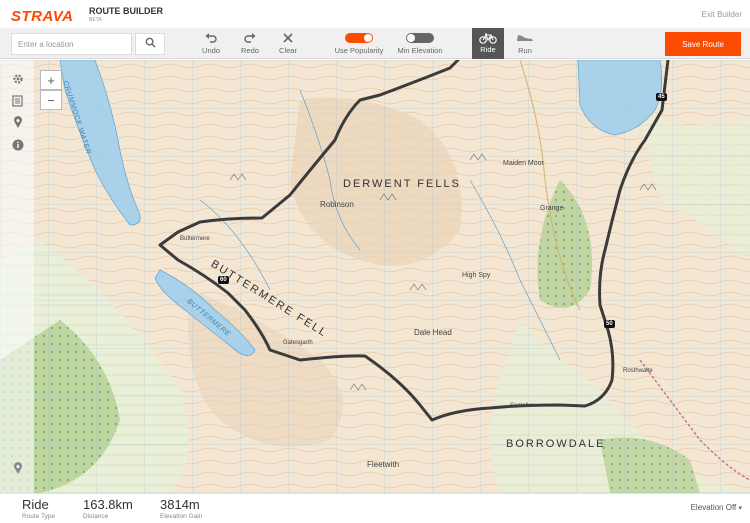  Describe the element at coordinates (96, 516) in the screenshot. I see `distance-label: Distance` at that location.